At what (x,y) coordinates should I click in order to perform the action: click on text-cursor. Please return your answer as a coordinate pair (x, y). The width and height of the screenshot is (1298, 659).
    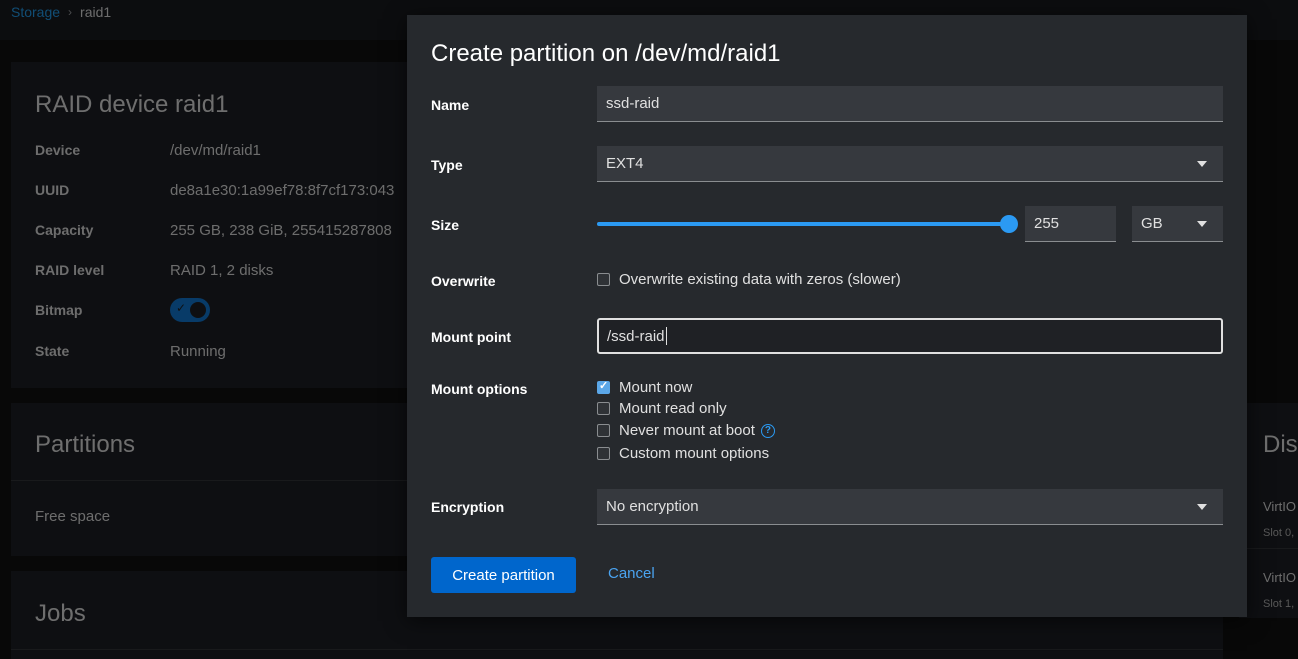
    Looking at the image, I should click on (666, 336).